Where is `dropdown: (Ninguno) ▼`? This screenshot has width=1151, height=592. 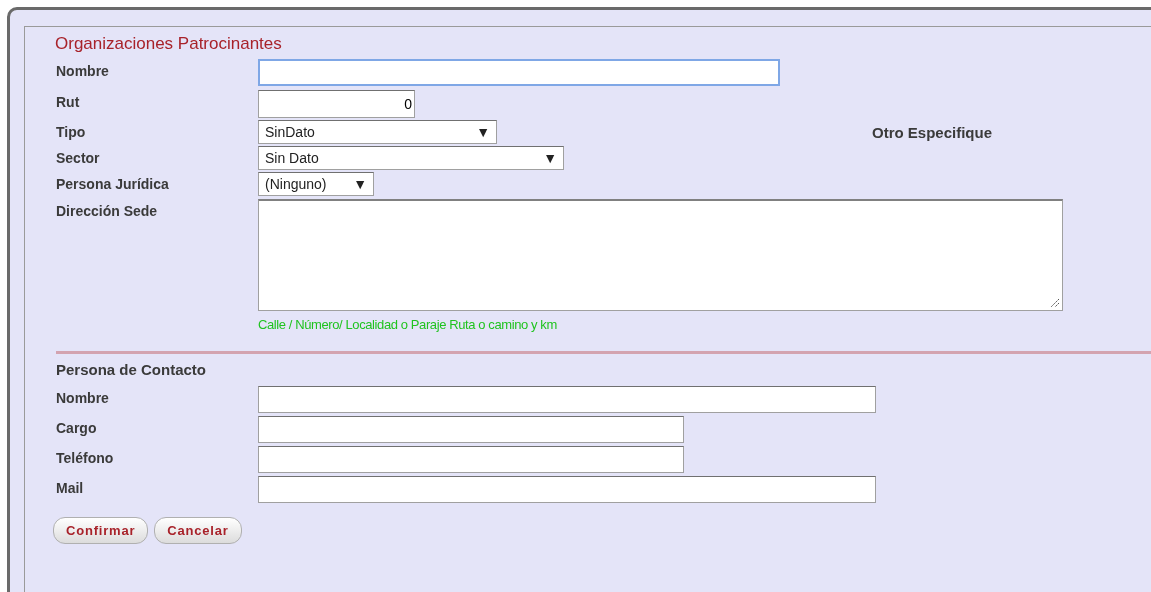
dropdown: (Ninguno) ▼ is located at coordinates (316, 184).